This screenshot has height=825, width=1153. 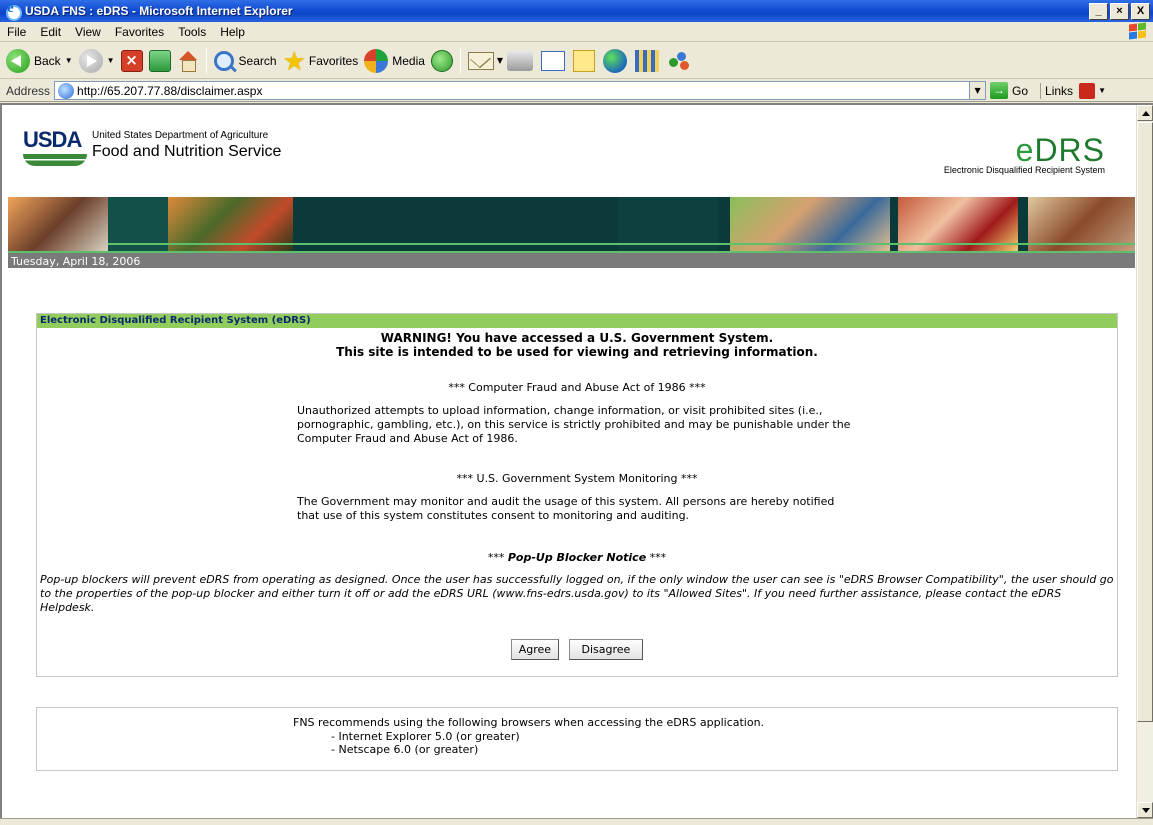 I want to click on menu-tools: Tools, so click(x=192, y=32).